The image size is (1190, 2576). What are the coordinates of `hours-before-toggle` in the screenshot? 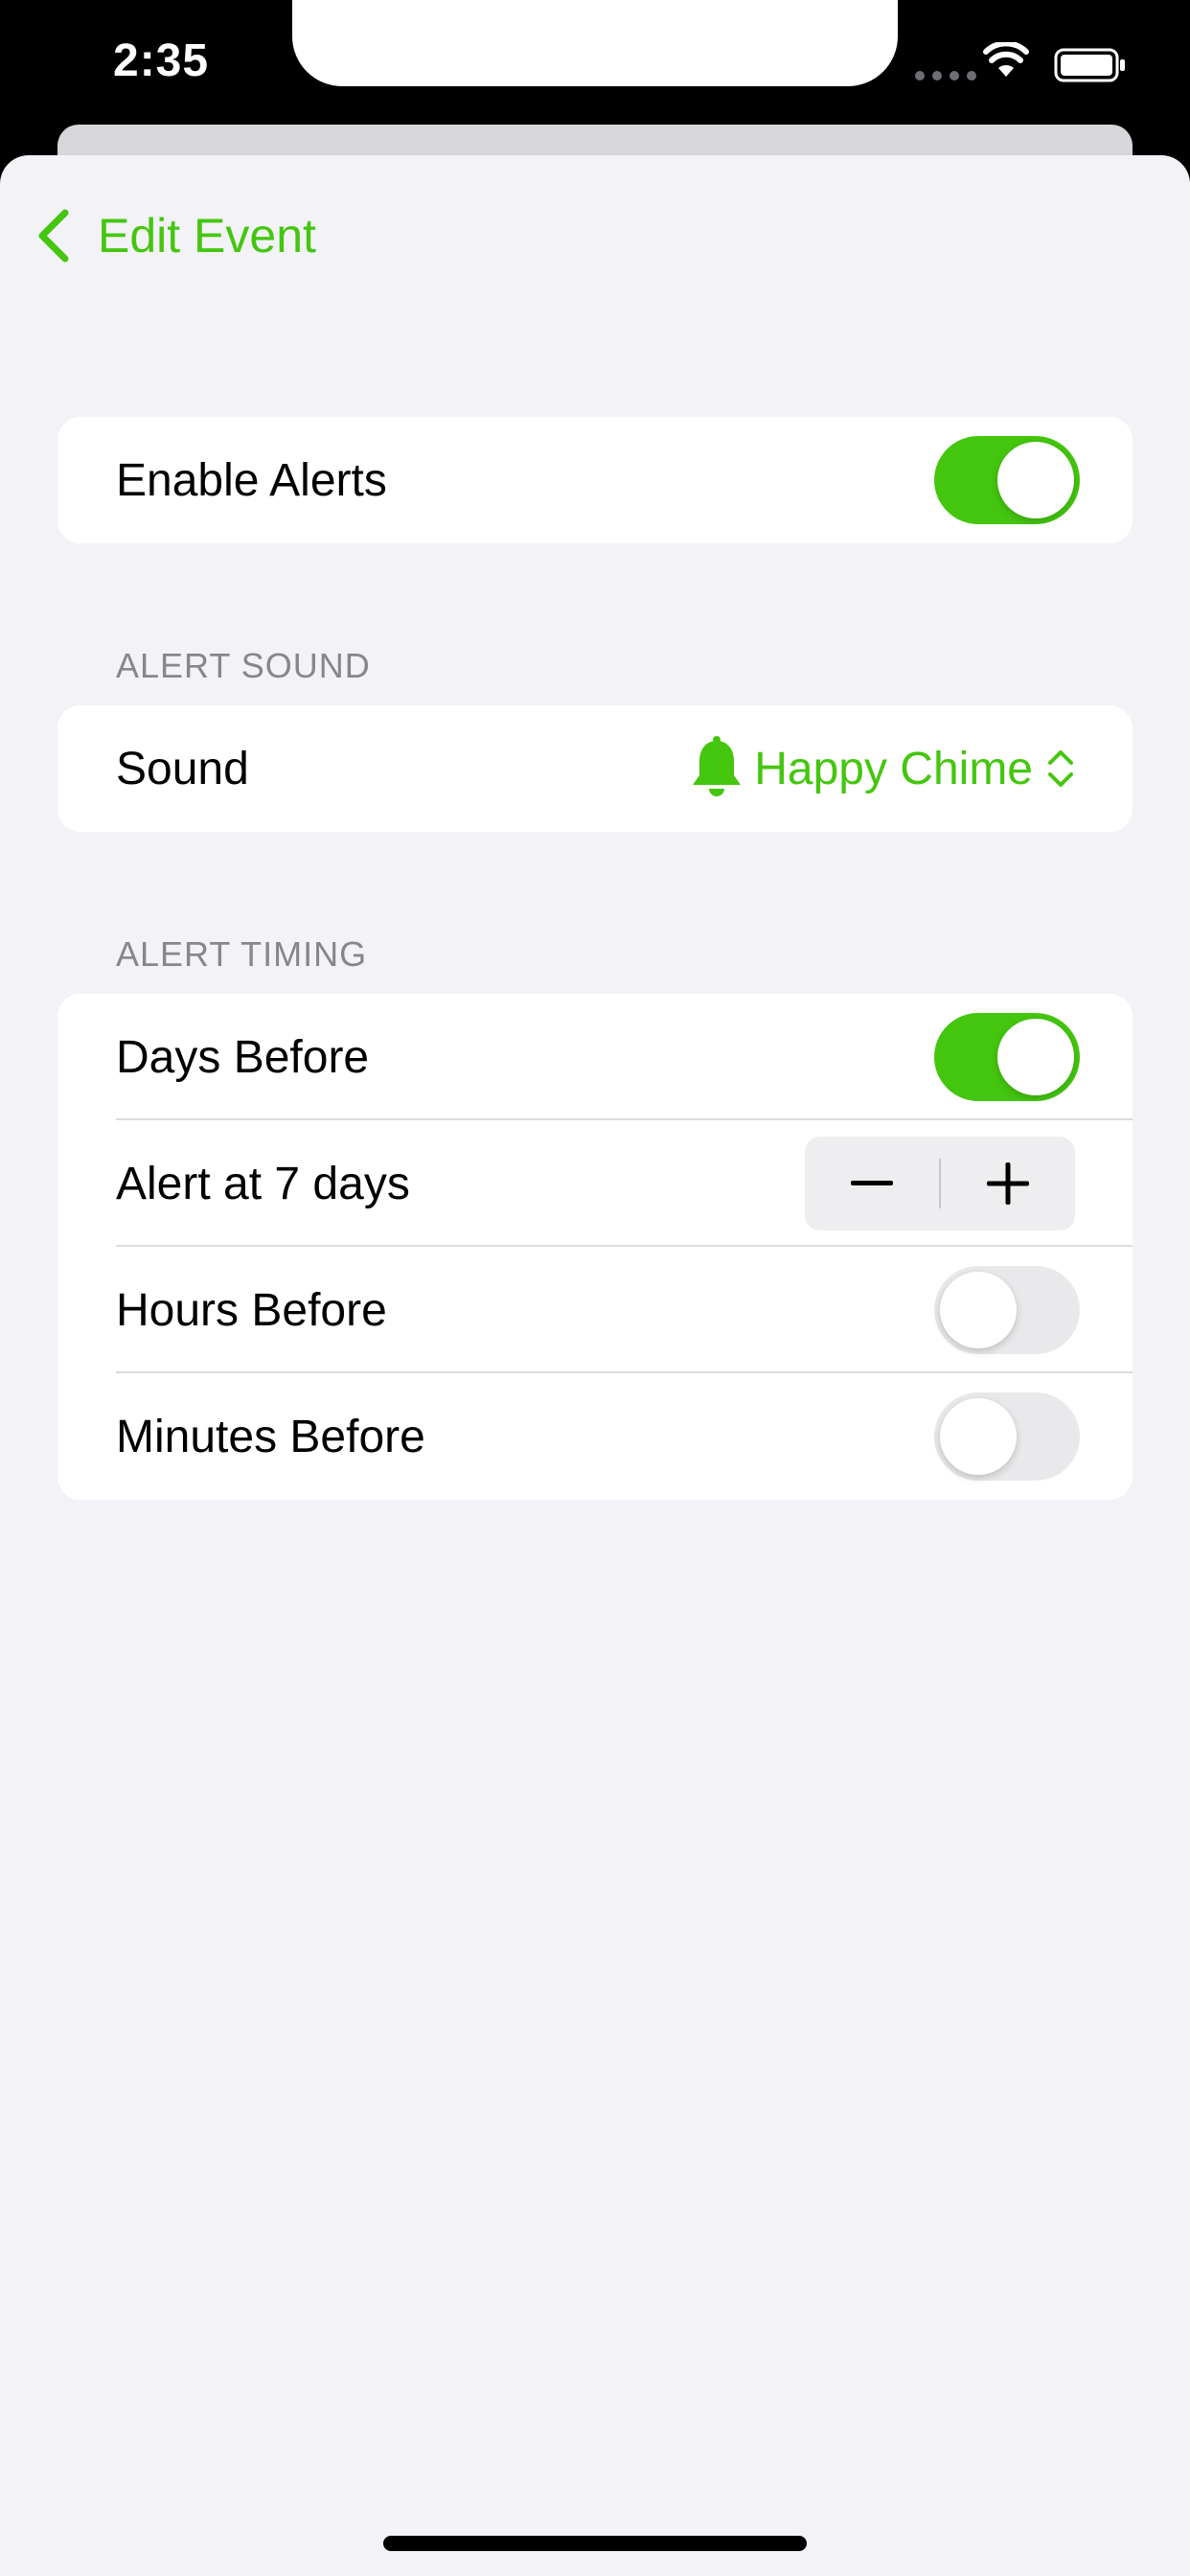 It's located at (1007, 1310).